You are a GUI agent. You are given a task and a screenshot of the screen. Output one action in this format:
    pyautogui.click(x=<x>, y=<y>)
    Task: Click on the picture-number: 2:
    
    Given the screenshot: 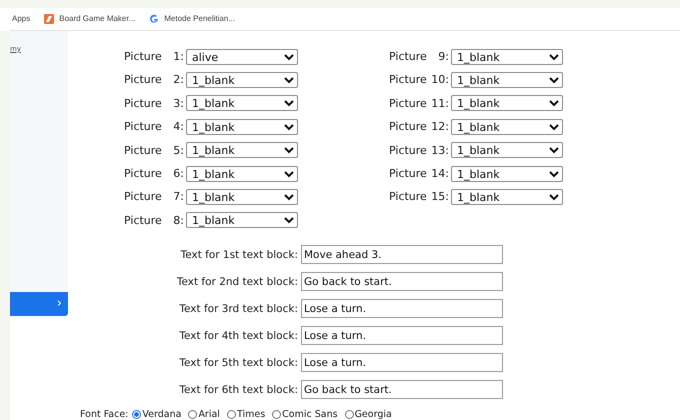 What is the action you would take?
    pyautogui.click(x=178, y=79)
    